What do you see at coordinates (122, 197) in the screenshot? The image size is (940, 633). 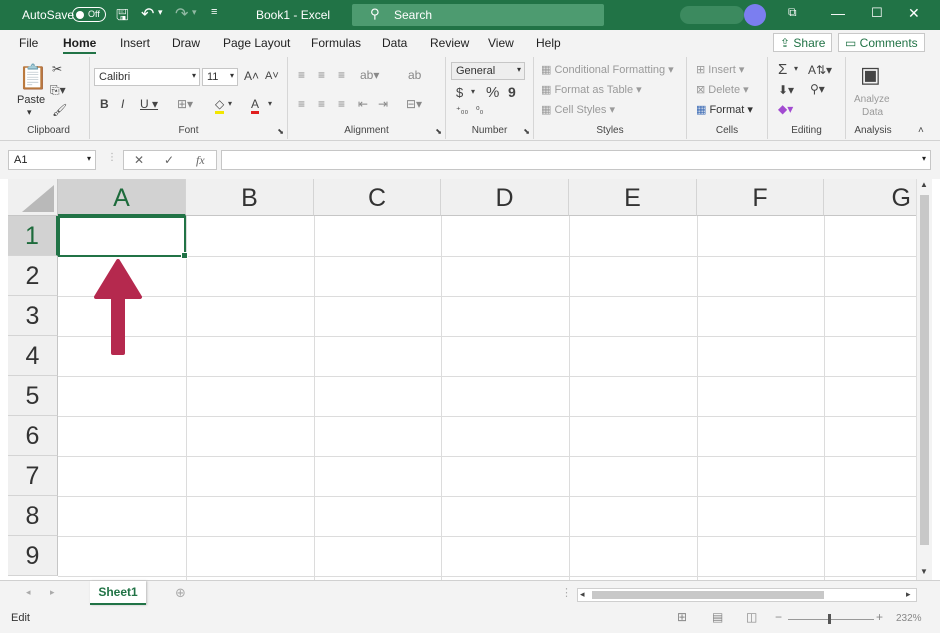 I see `column-header-a: A` at bounding box center [122, 197].